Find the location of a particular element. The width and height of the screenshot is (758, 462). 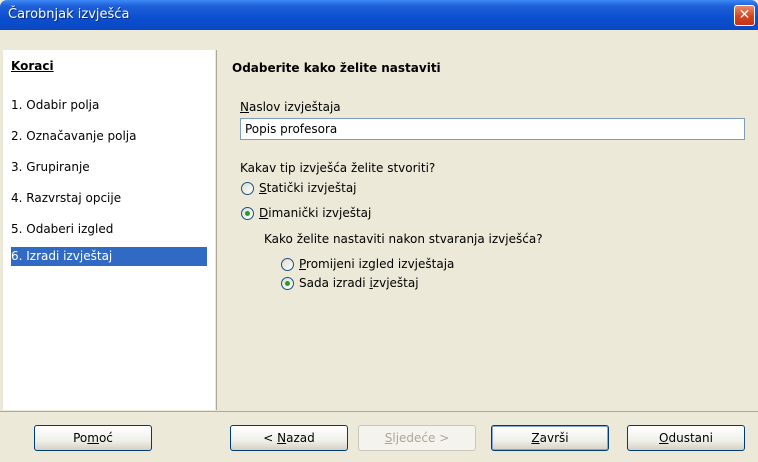

report-type-question: Kakav tip izvješća želite stvoriti? is located at coordinates (338, 168).